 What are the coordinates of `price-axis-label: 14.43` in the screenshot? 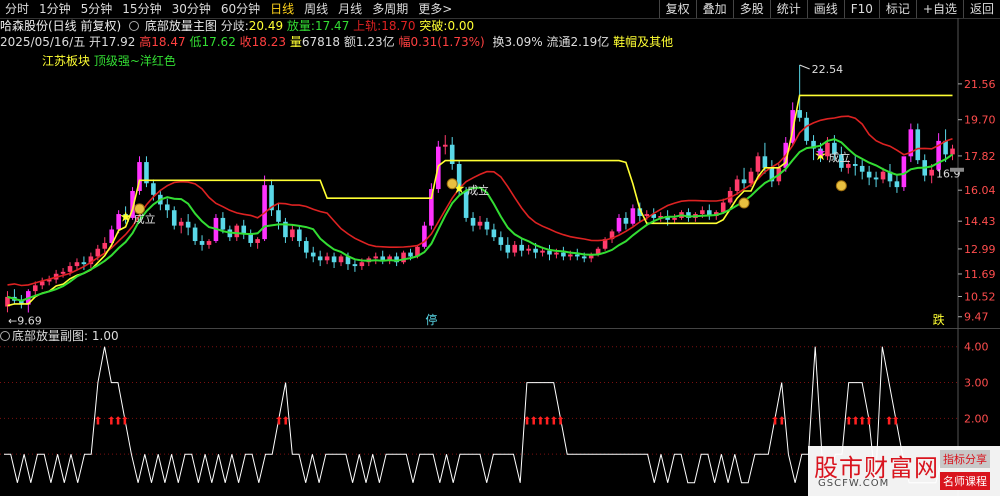 It's located at (980, 221).